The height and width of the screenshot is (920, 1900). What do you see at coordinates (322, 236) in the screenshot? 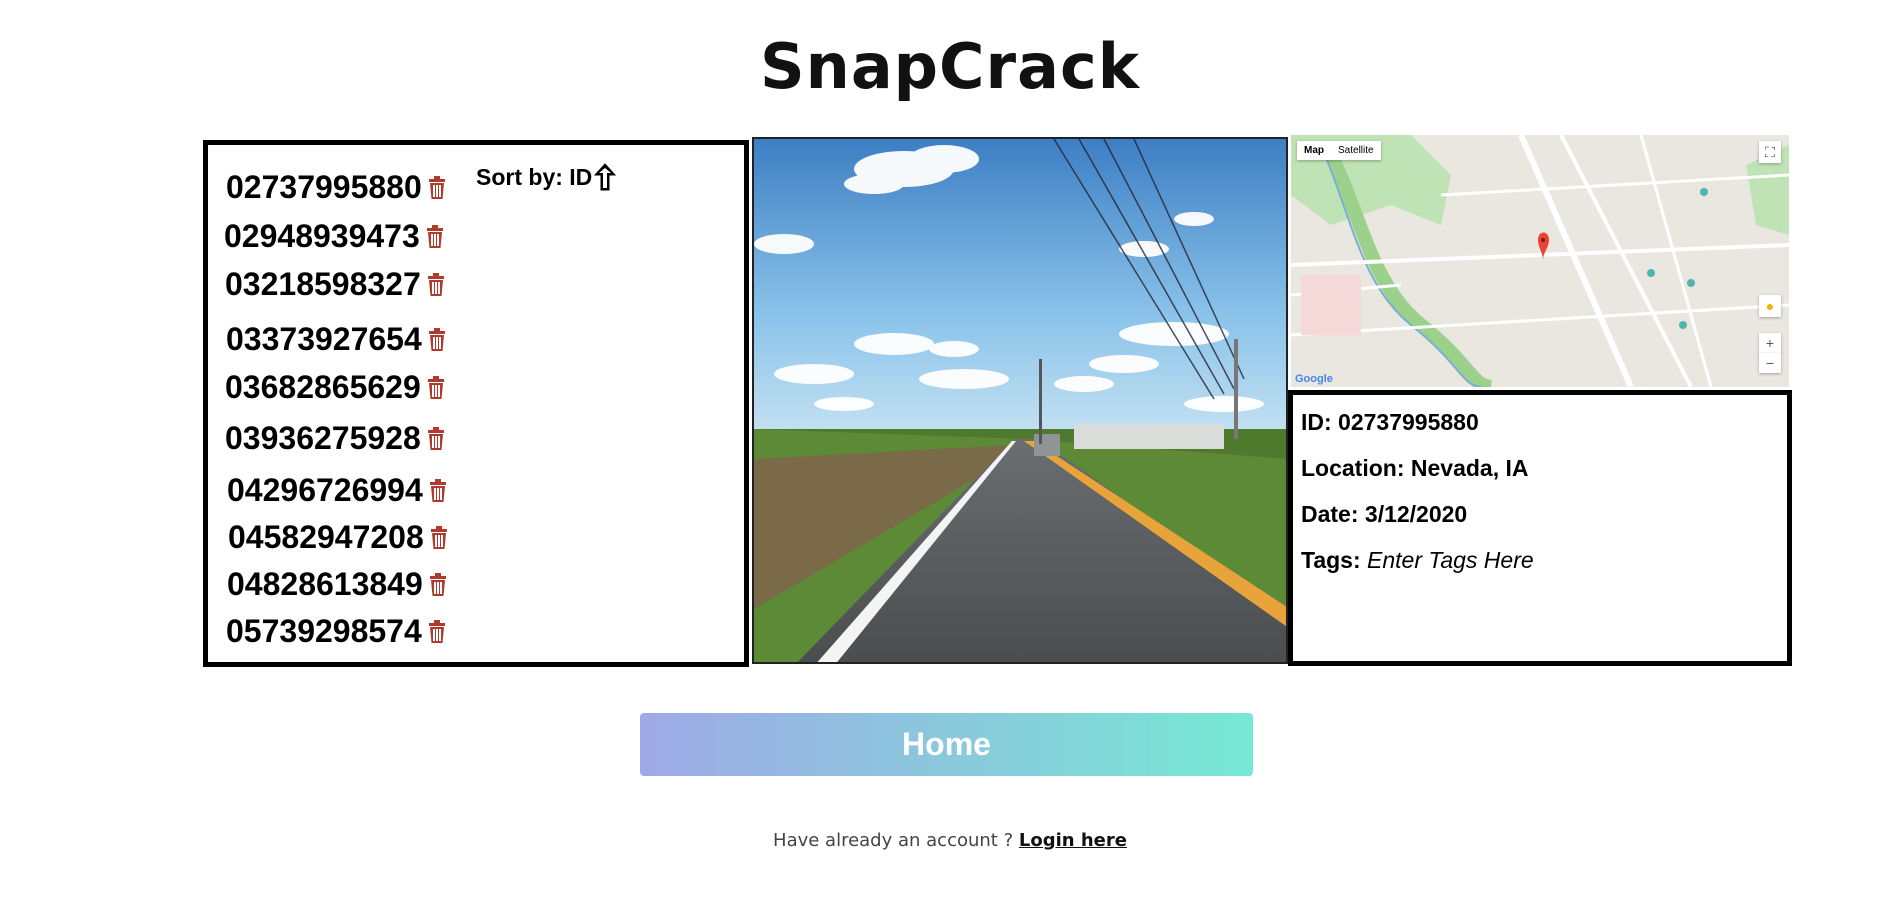
I see `list-item-id: 02948939473` at bounding box center [322, 236].